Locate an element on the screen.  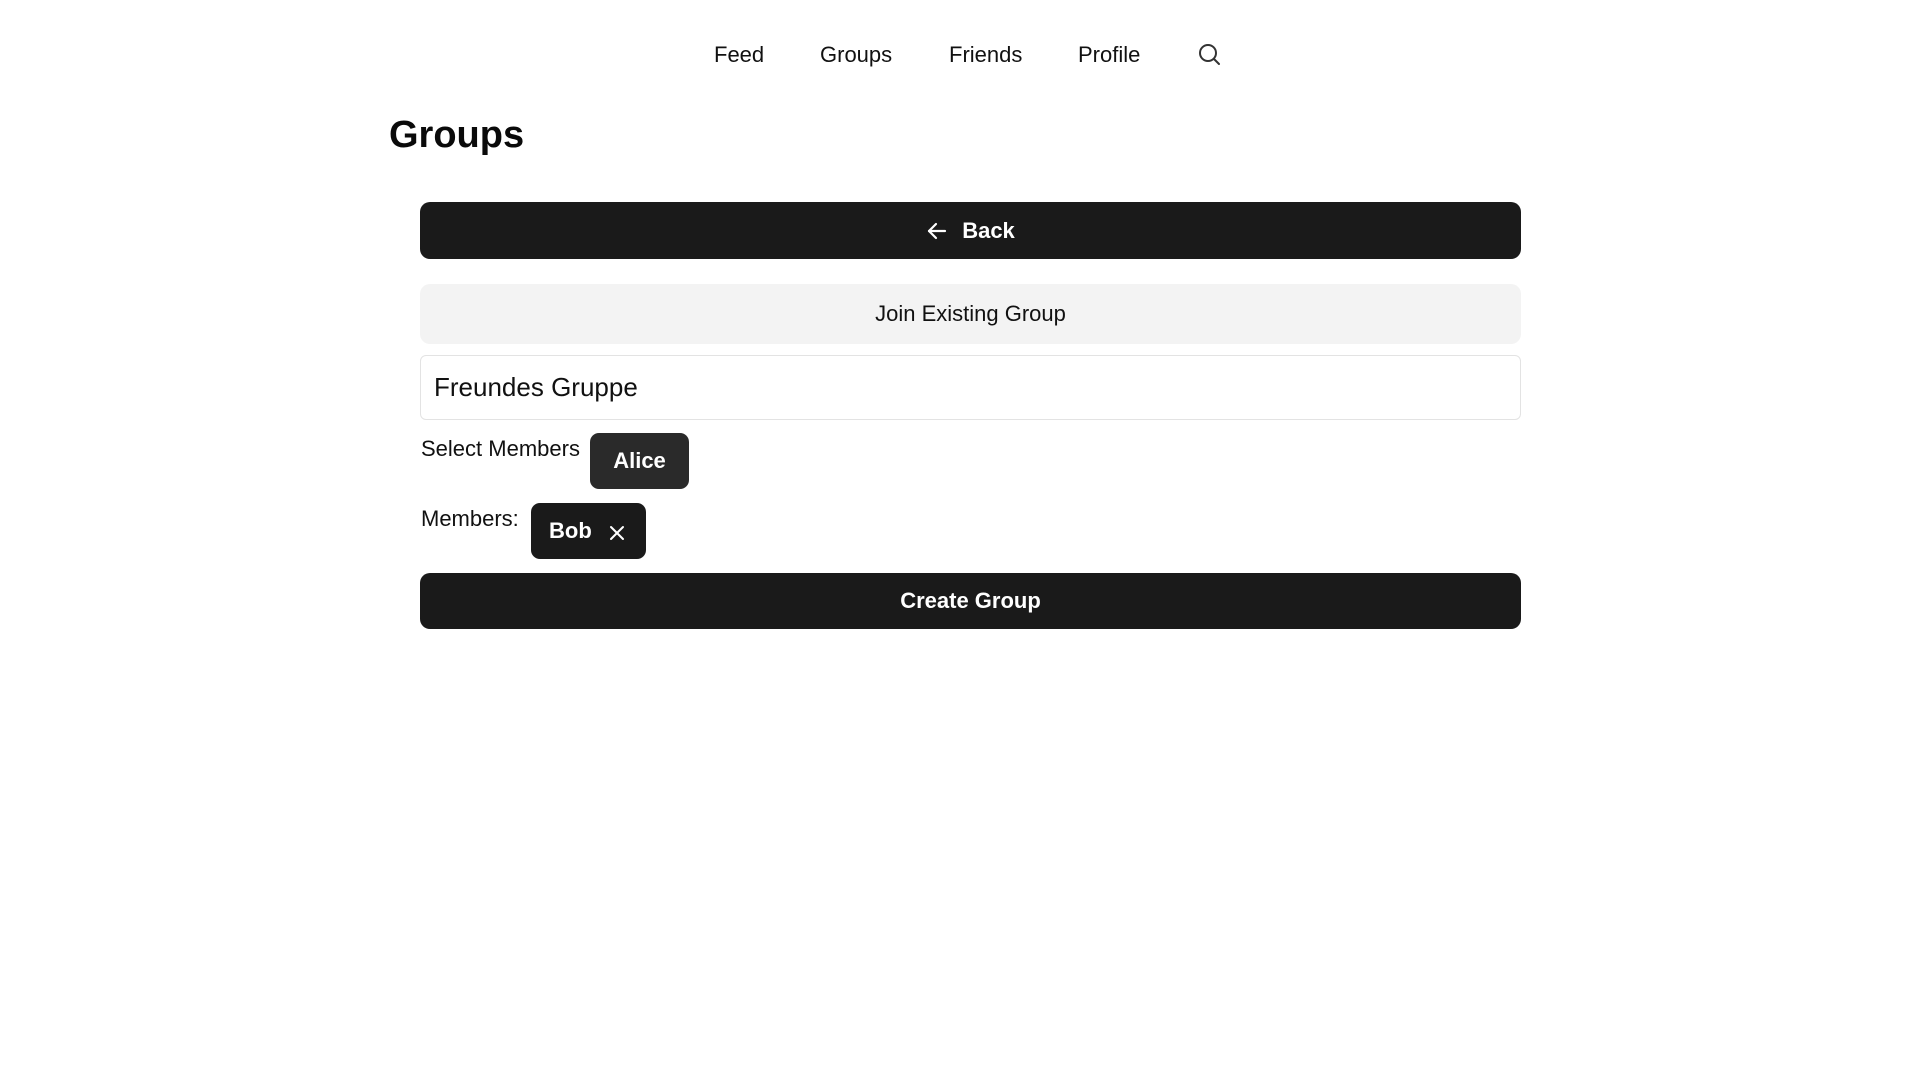
back-button-label: Back is located at coordinates (988, 230).